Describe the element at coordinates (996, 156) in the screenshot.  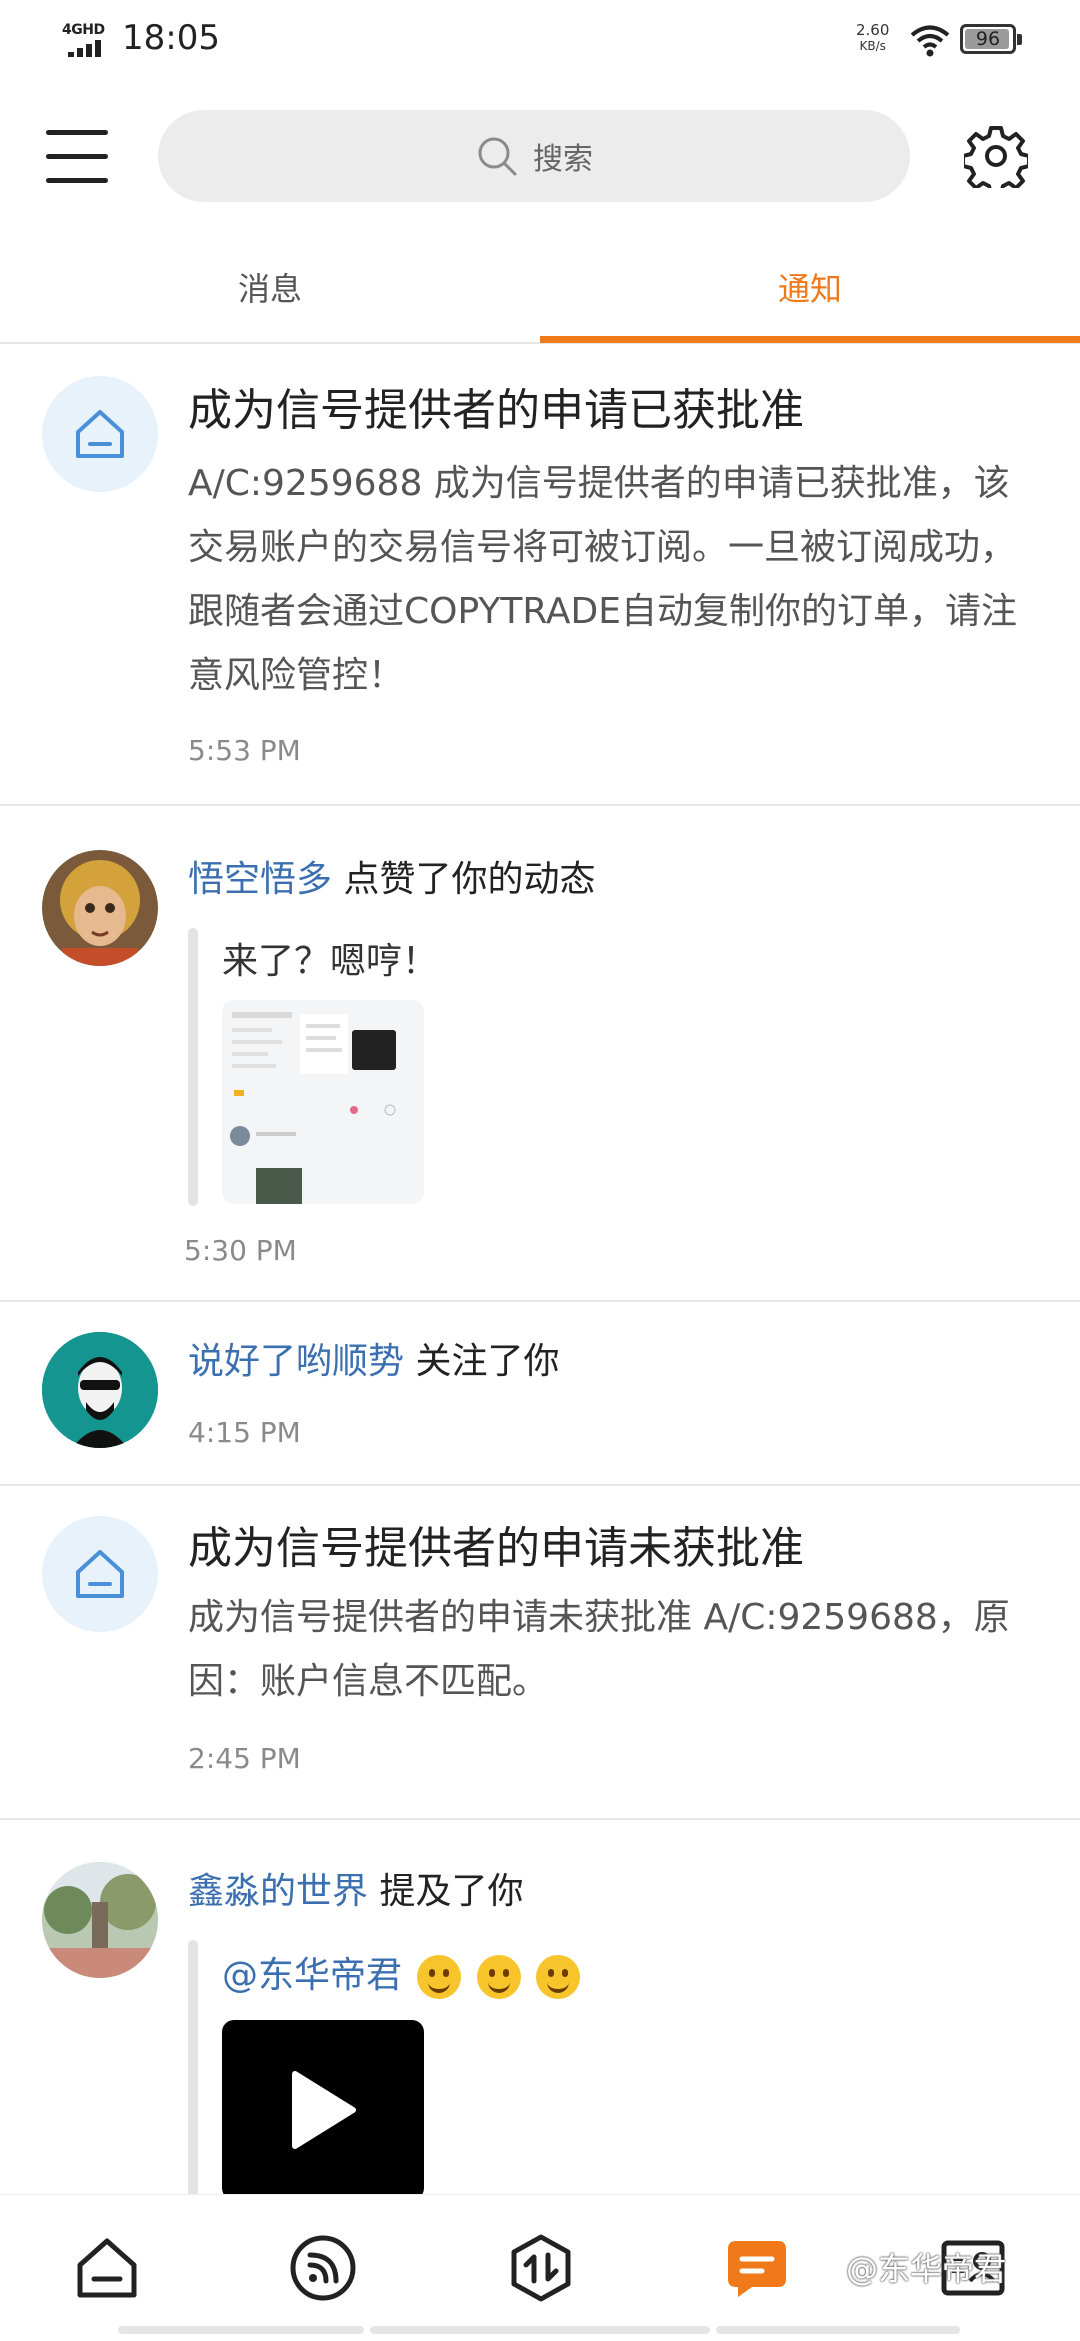
I see `settings-gear-icon` at that location.